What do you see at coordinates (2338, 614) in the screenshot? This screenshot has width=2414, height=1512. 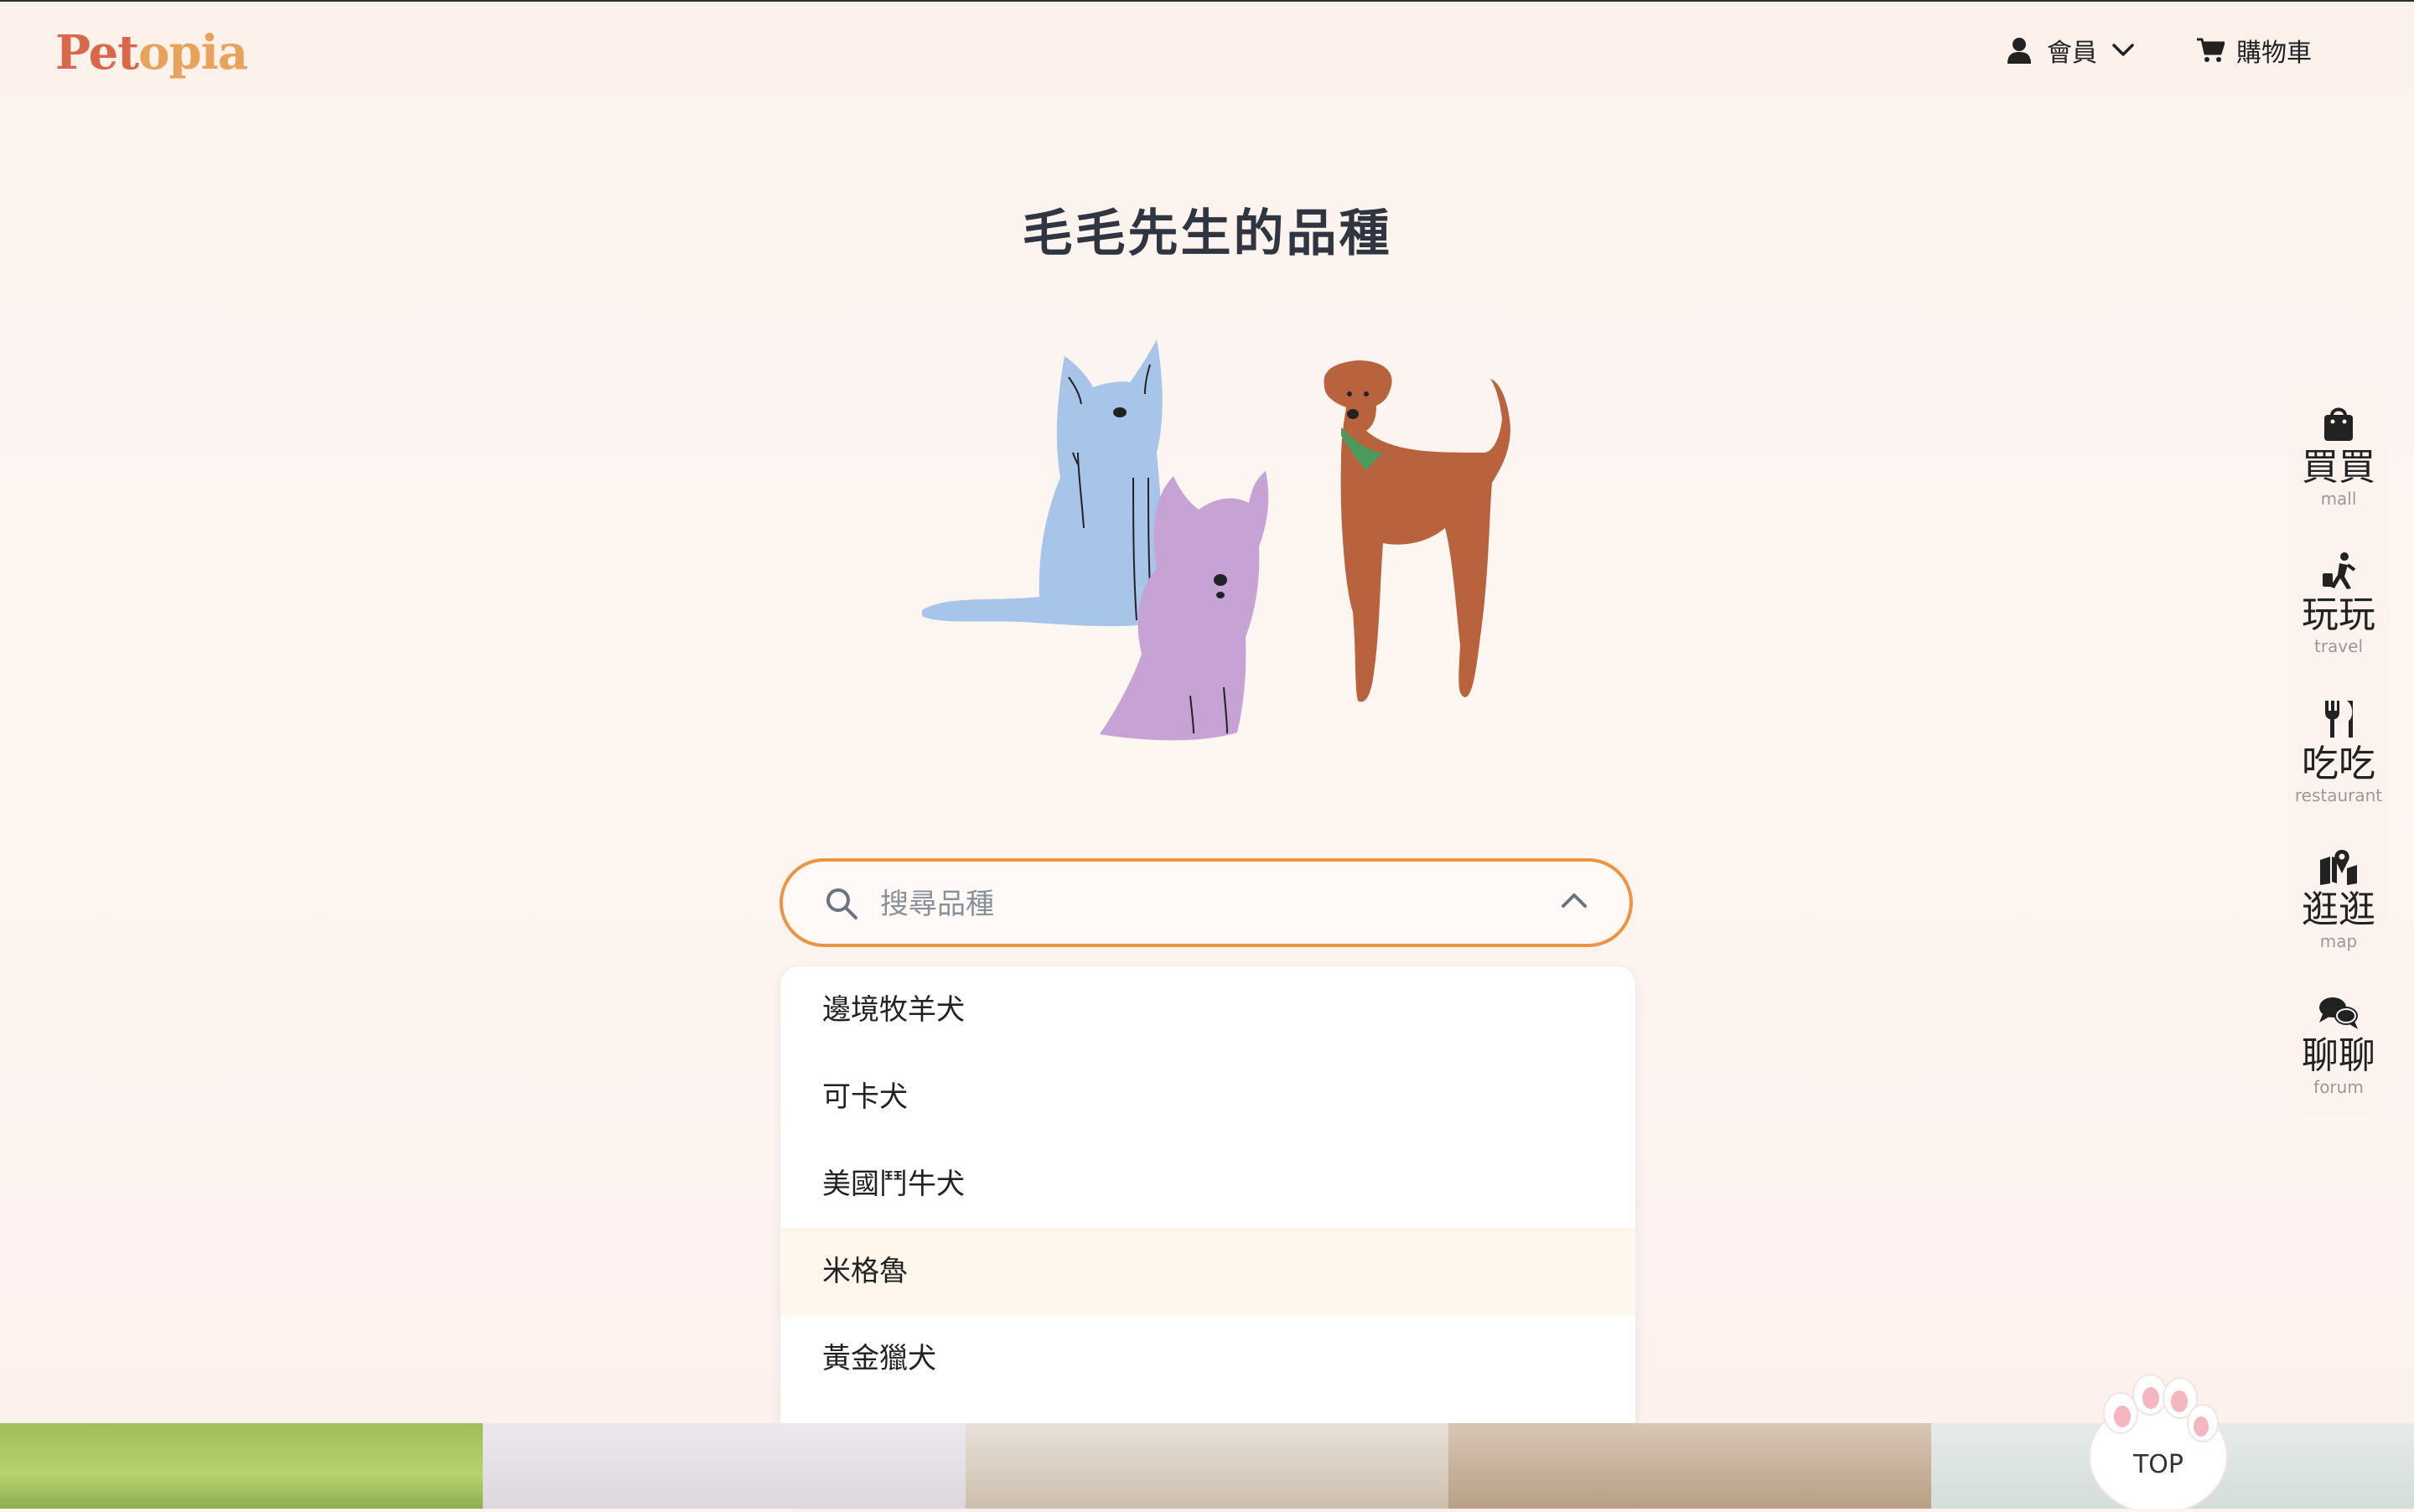 I see `side-nav-travel-zh: 玩玩` at bounding box center [2338, 614].